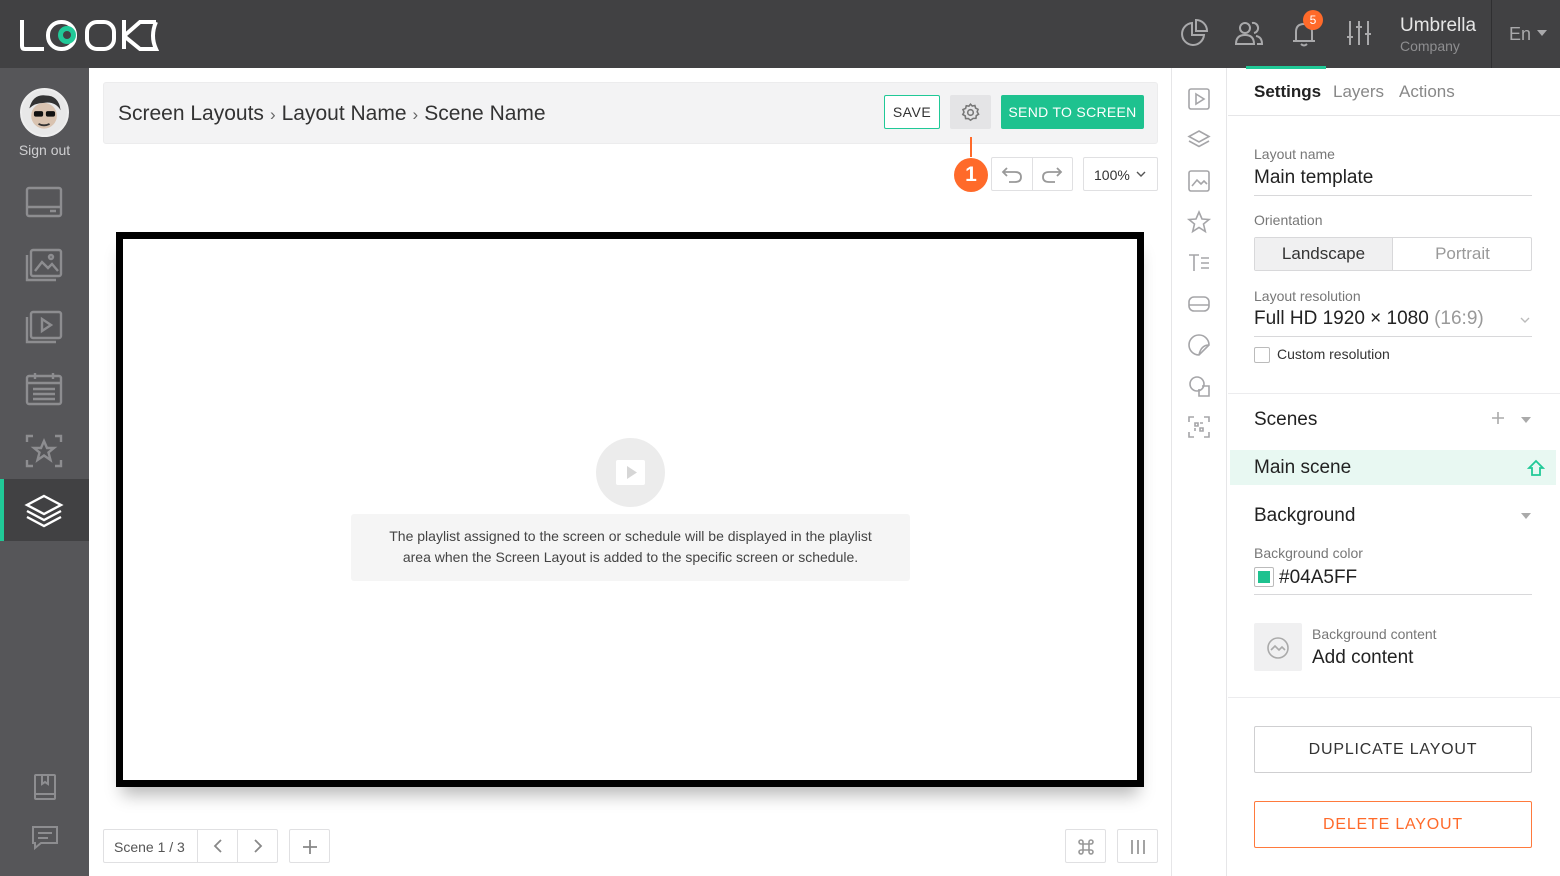  Describe the element at coordinates (1542, 33) in the screenshot. I see `caret-down-icon` at that location.